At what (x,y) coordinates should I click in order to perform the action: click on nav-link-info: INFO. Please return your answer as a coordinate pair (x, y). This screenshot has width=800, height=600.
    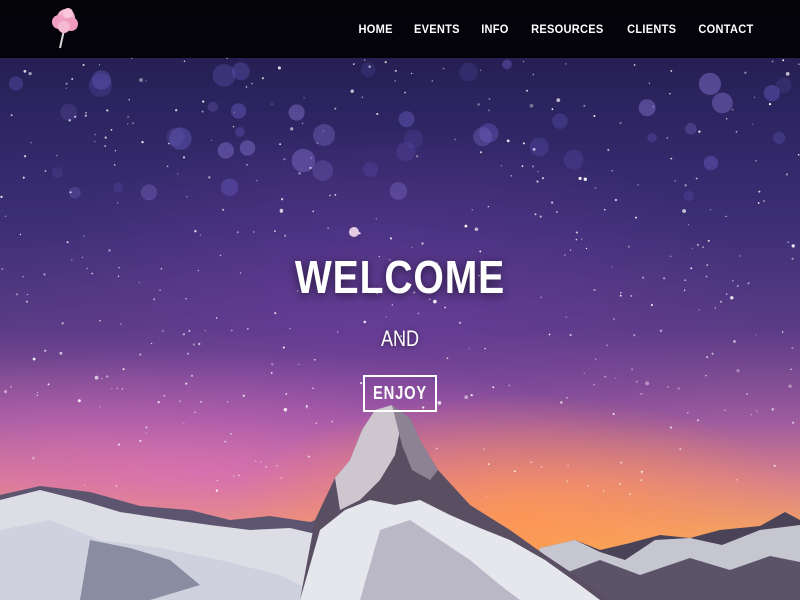
    Looking at the image, I should click on (494, 29).